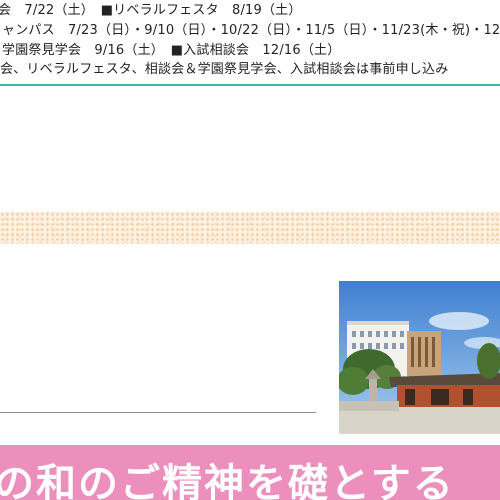  What do you see at coordinates (171, 50) in the screenshot?
I see `event-schedule-line-3: 学園祭見学会 9/16（土） ■入試相談会 12/16（土）` at bounding box center [171, 50].